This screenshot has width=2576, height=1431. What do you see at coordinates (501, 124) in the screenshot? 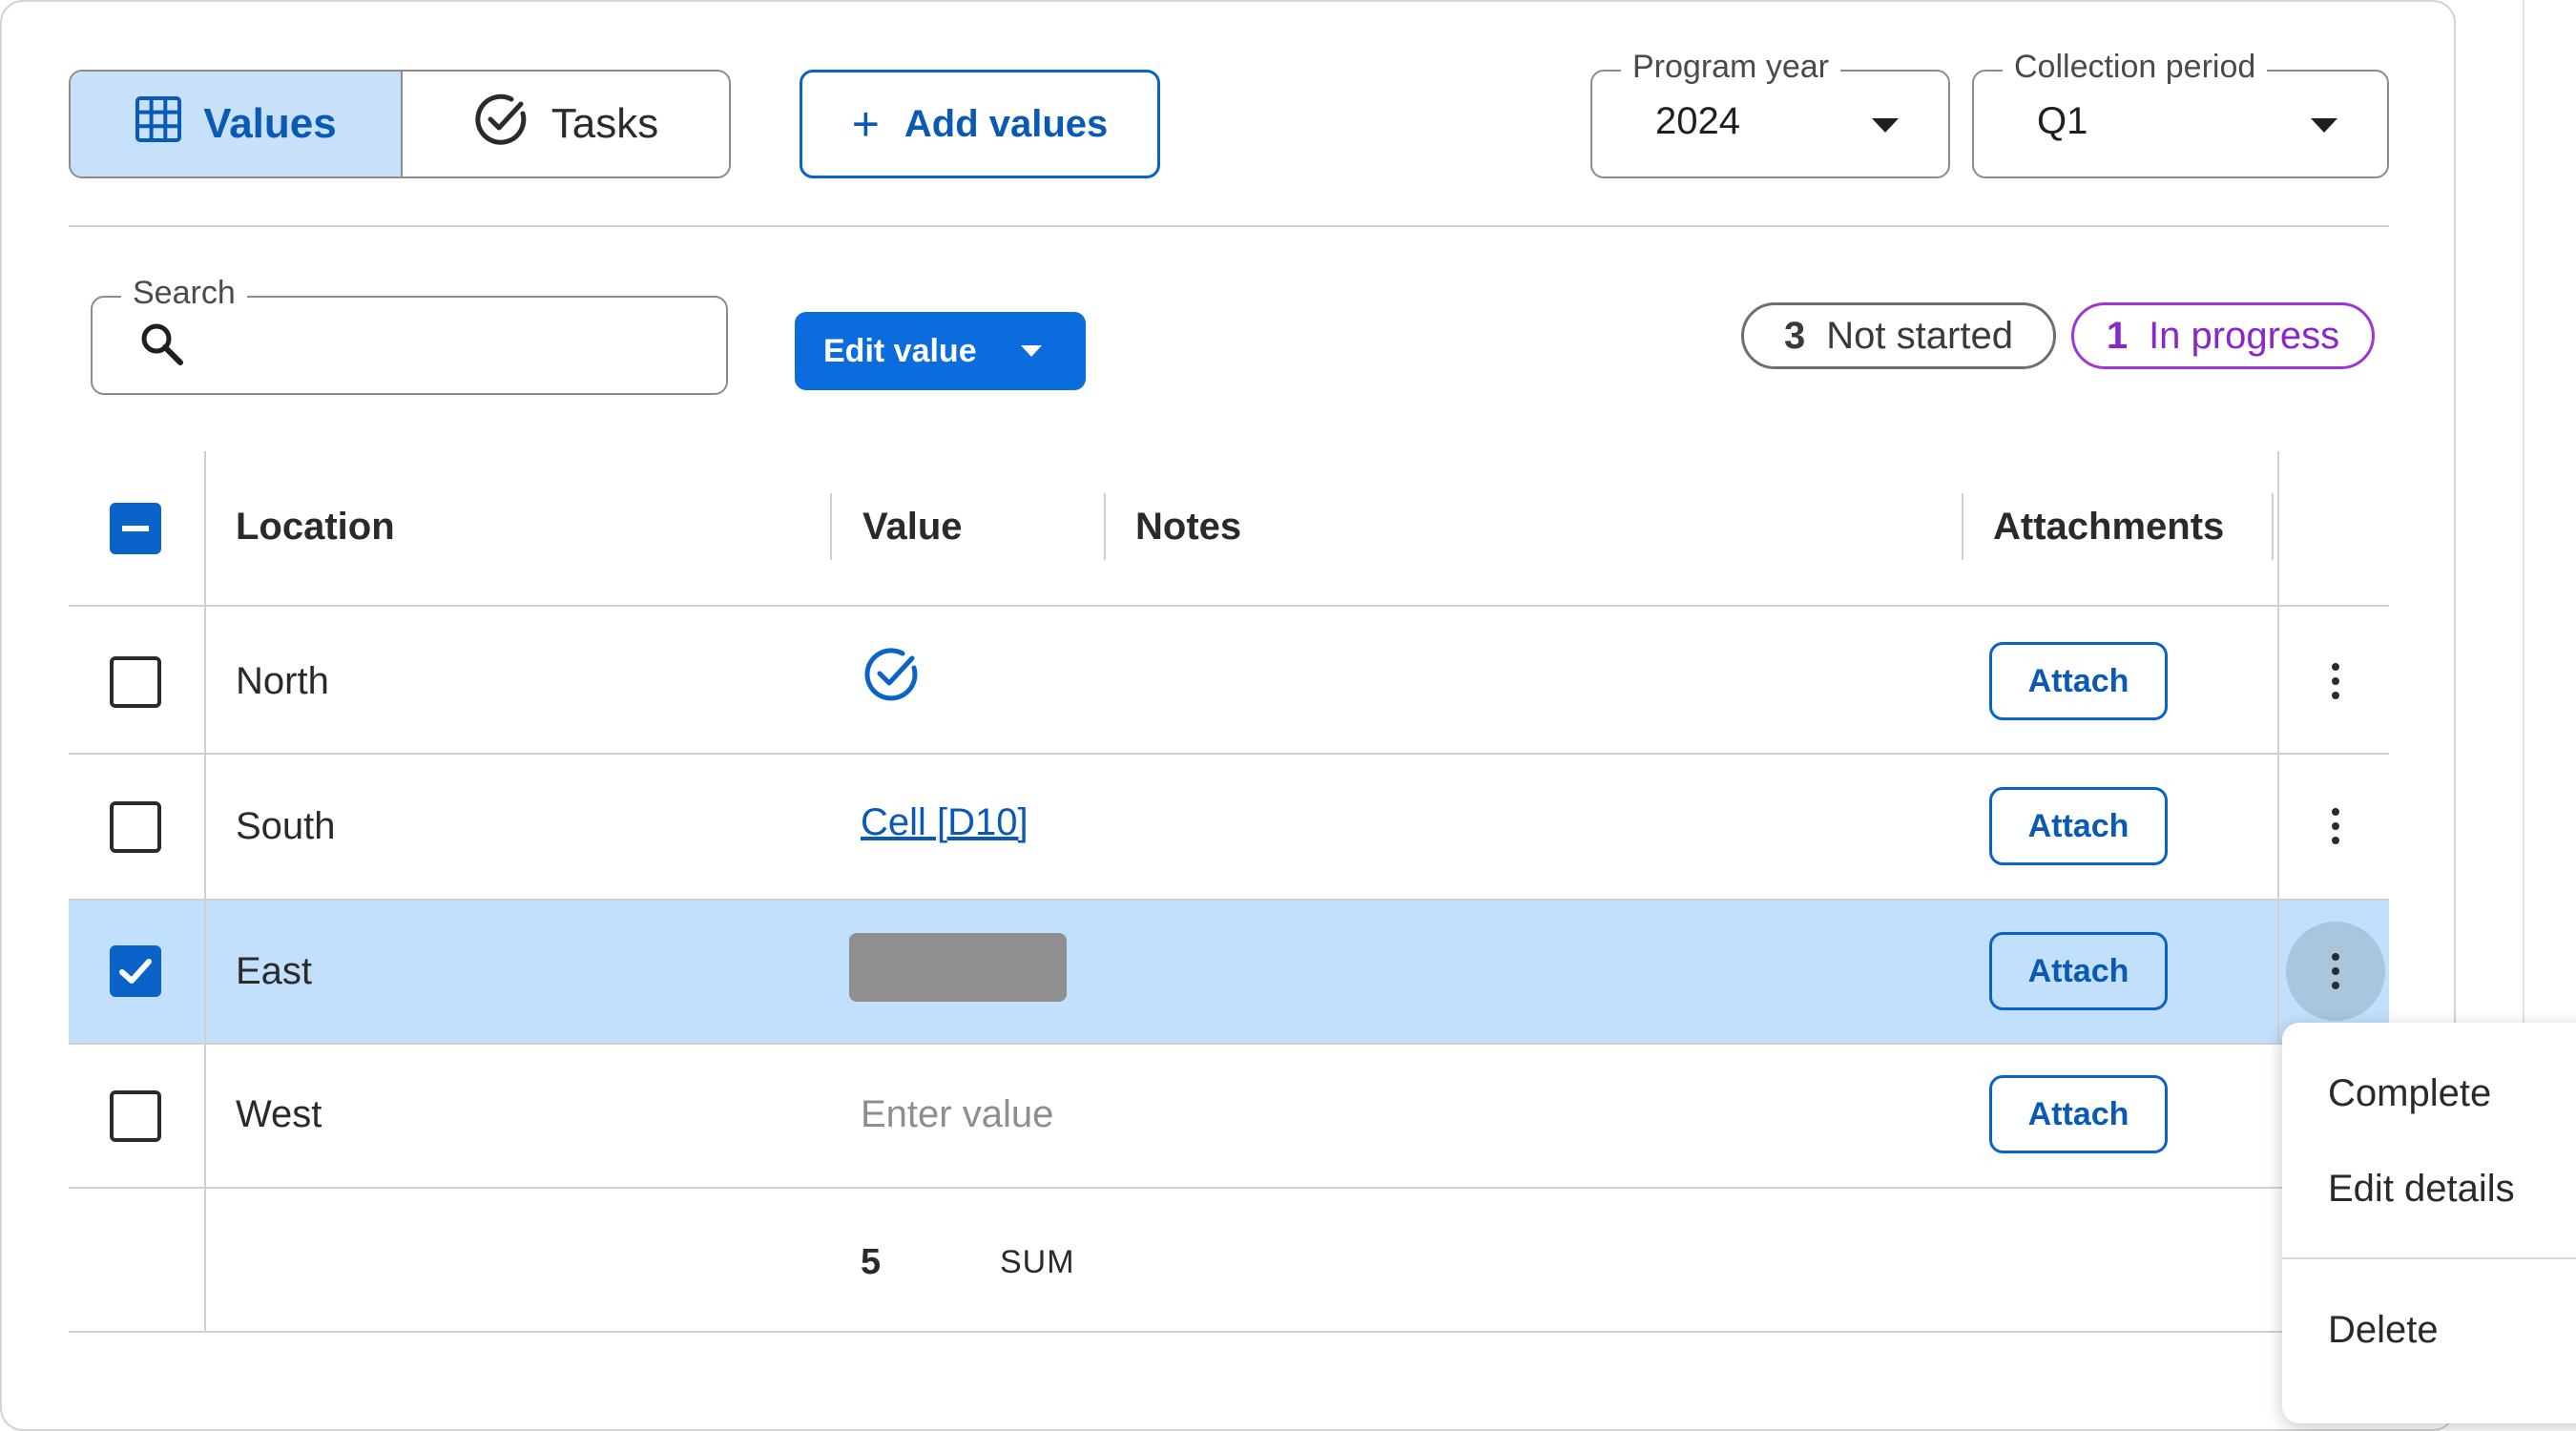
I see `check-circle-icon` at bounding box center [501, 124].